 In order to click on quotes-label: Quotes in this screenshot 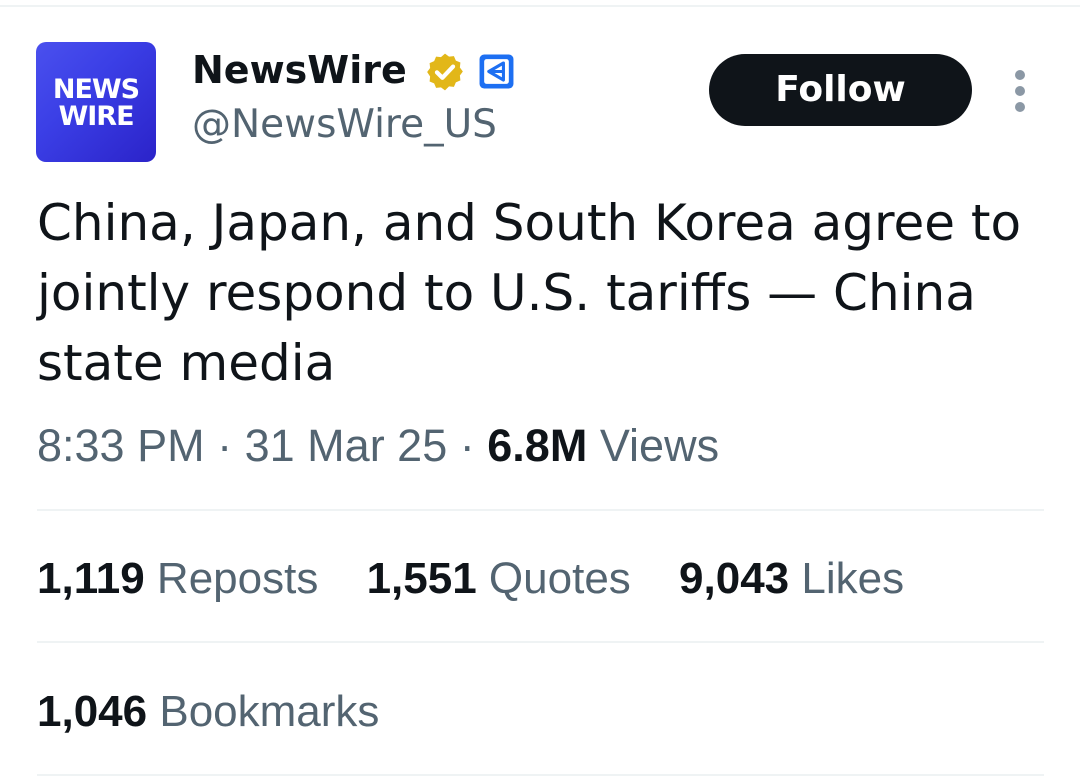, I will do `click(559, 578)`.